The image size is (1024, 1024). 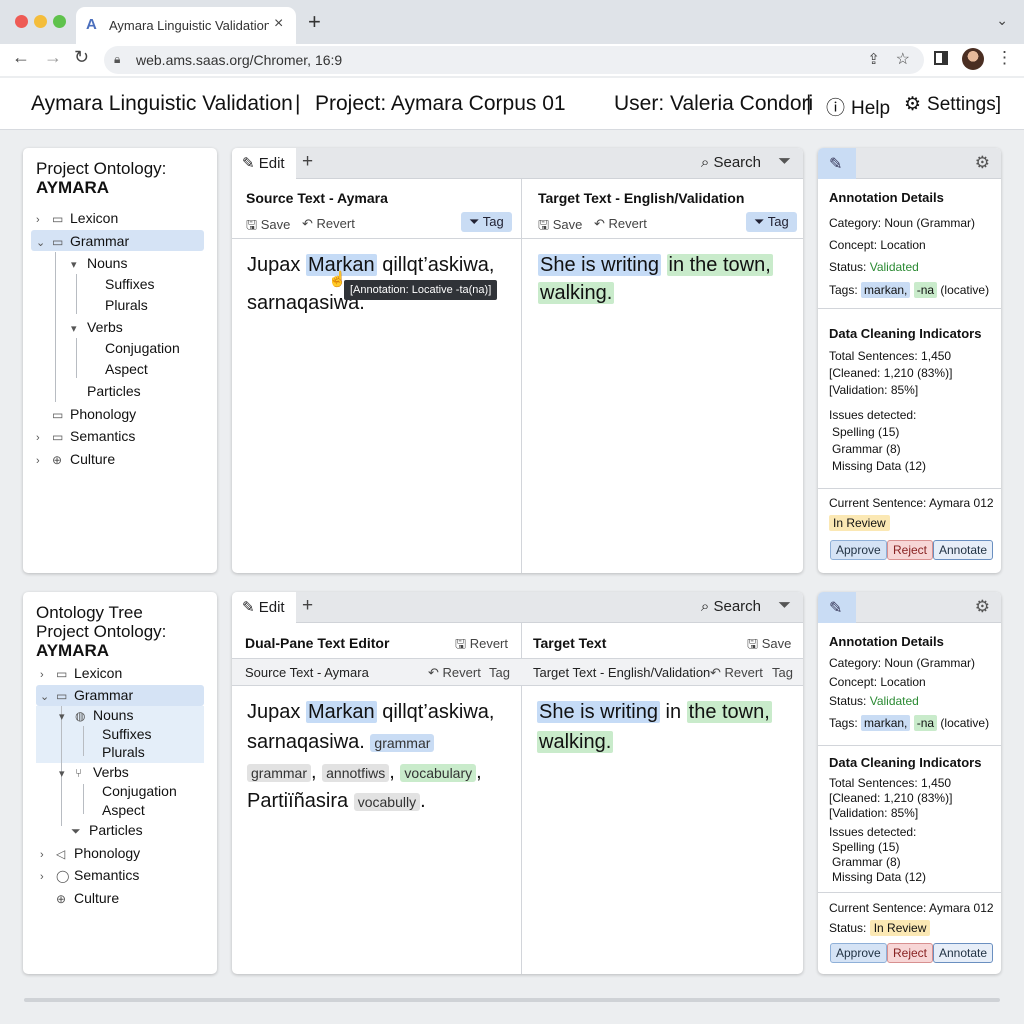 I want to click on settings-link: ⚙ Settings], so click(x=952, y=104).